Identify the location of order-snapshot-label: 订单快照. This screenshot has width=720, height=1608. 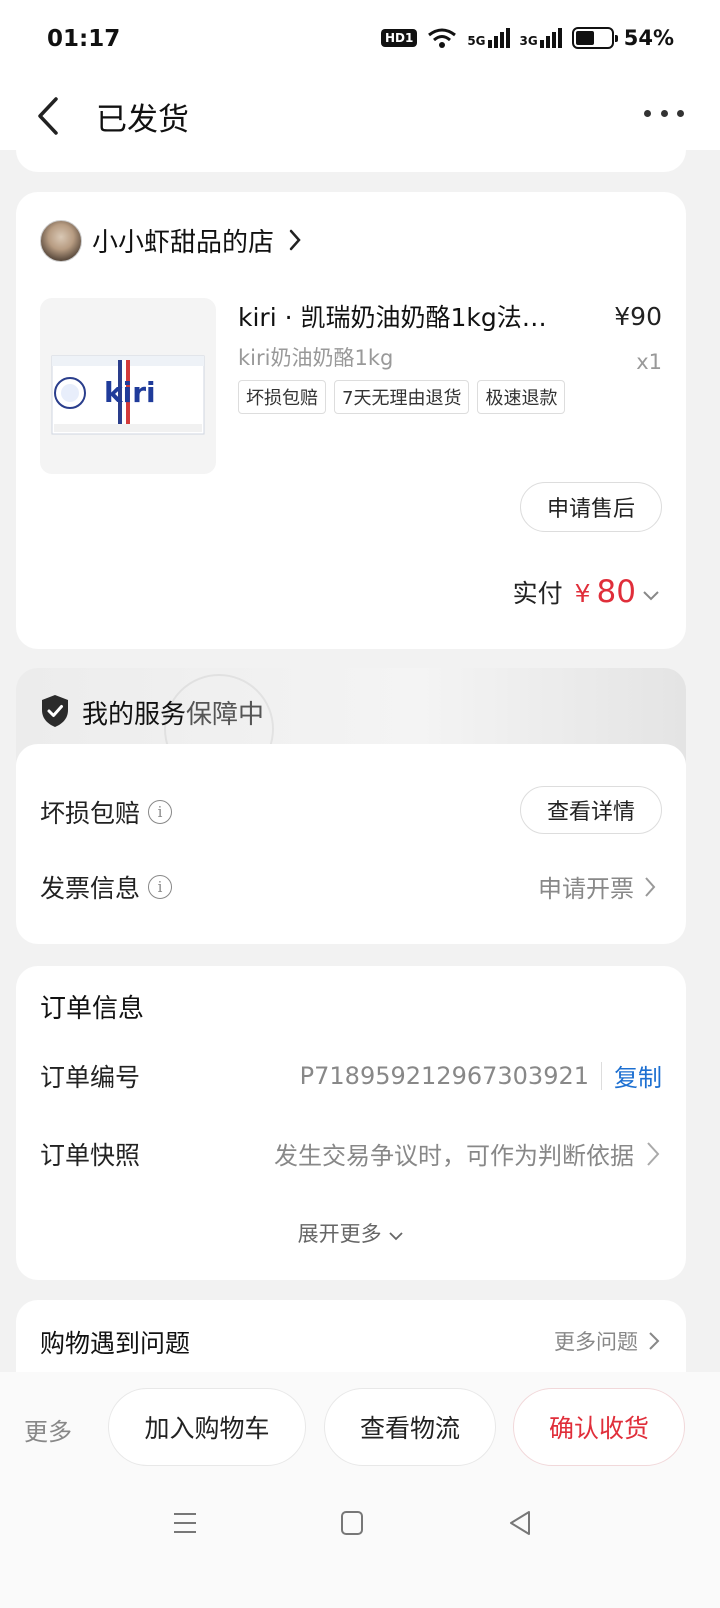
(90, 1155).